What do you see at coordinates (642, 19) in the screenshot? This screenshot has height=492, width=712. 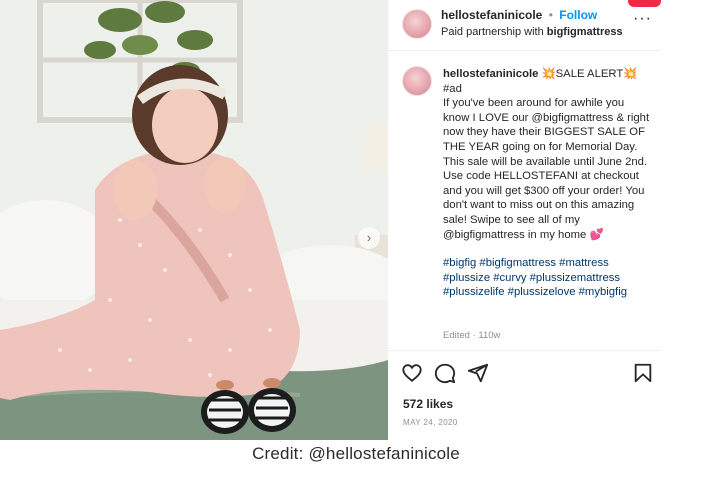 I see `more-icon: ···` at bounding box center [642, 19].